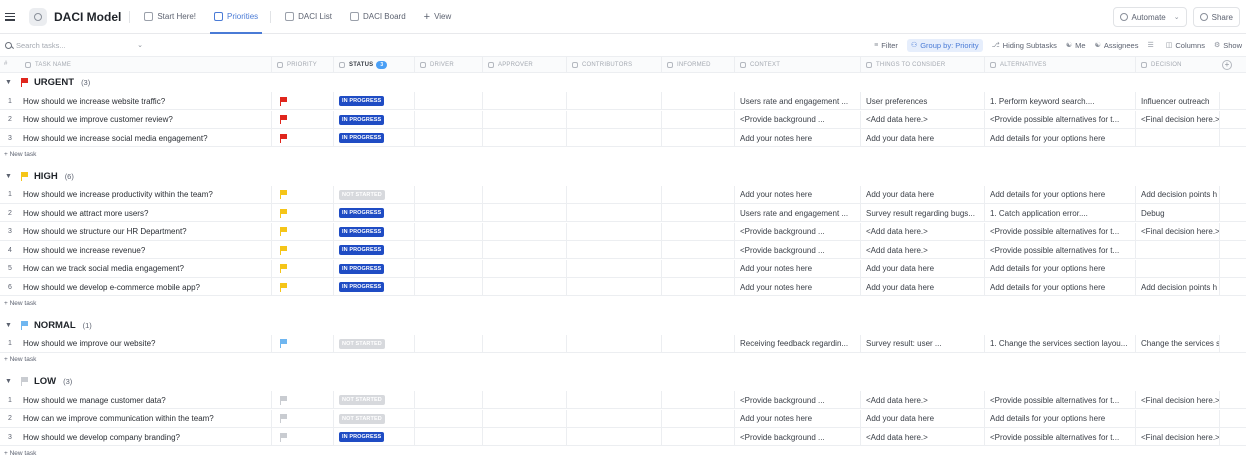 This screenshot has width=1246, height=476. What do you see at coordinates (438, 17) in the screenshot?
I see `add-view-button: + View` at bounding box center [438, 17].